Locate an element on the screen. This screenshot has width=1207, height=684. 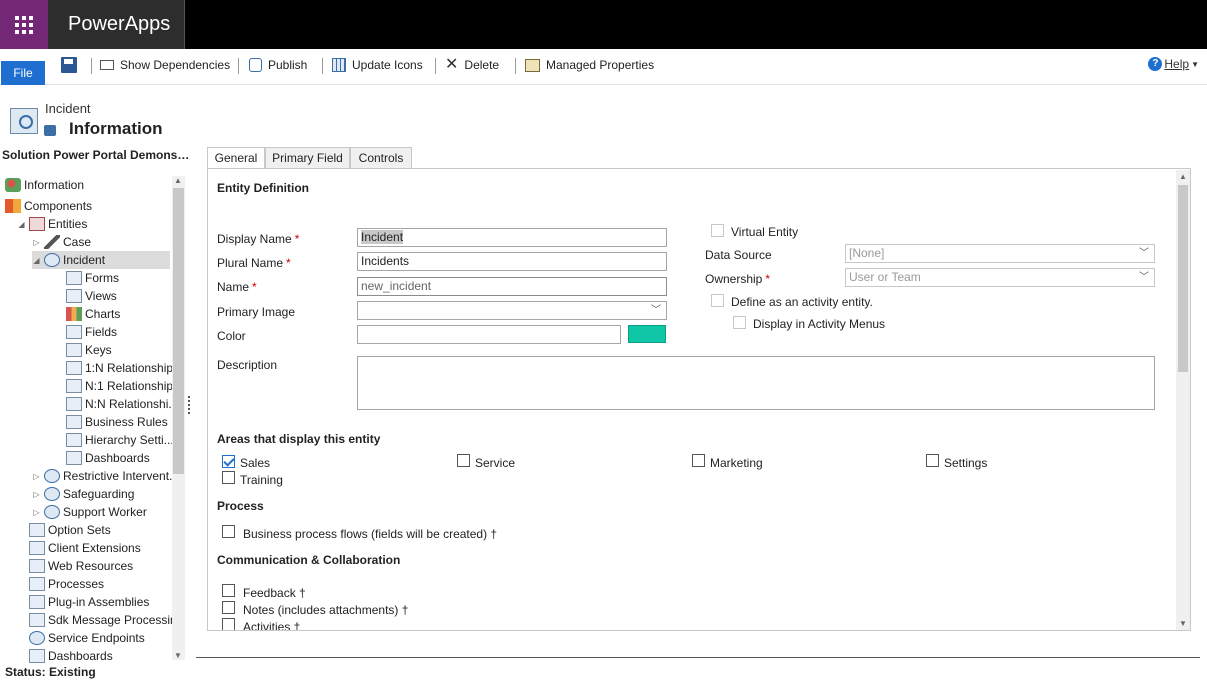
app-title: PowerApps is located at coordinates (116, 24).